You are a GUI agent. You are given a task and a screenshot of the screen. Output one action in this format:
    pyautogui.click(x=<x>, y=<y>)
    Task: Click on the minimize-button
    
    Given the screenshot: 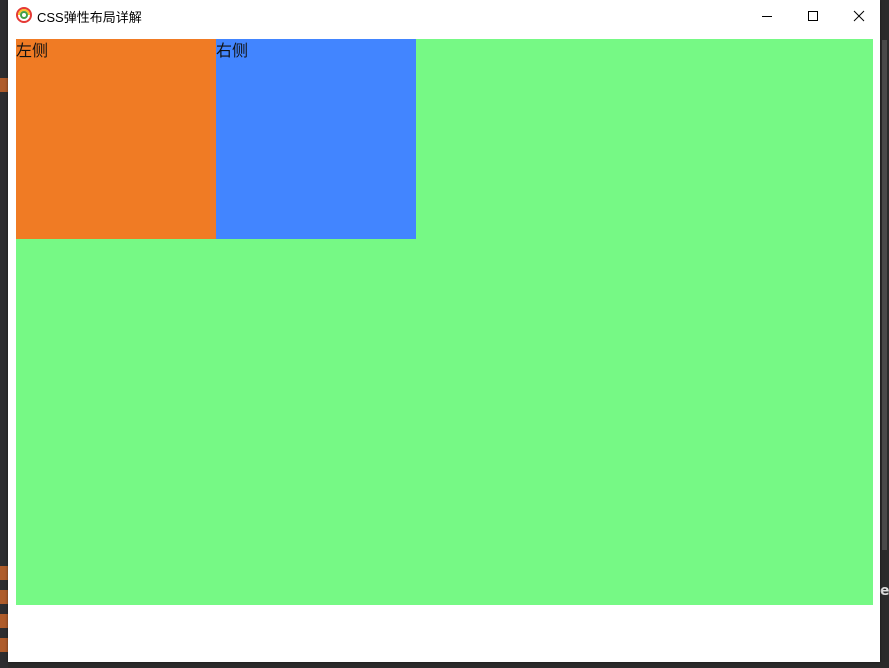 What is the action you would take?
    pyautogui.click(x=767, y=15)
    